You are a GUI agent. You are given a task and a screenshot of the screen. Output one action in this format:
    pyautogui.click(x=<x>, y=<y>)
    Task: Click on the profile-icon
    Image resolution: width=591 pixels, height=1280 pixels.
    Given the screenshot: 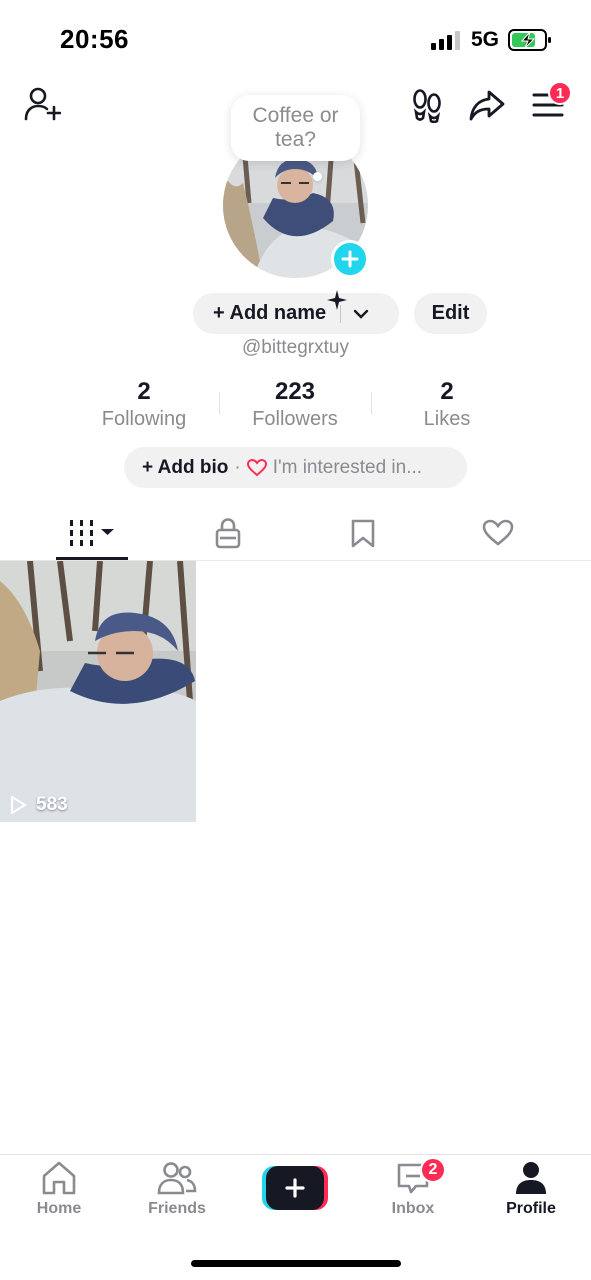 What is the action you would take?
    pyautogui.click(x=531, y=1178)
    